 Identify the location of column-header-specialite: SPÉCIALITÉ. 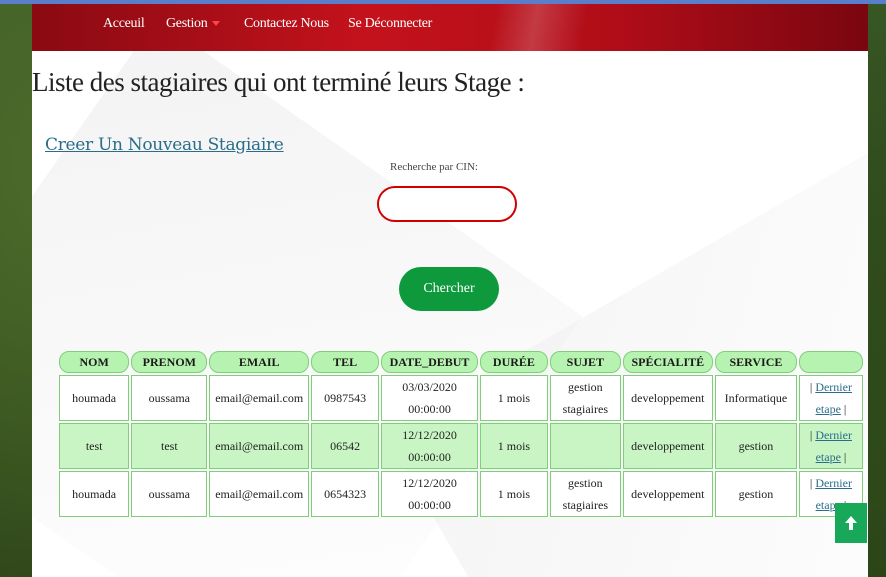
(667, 362).